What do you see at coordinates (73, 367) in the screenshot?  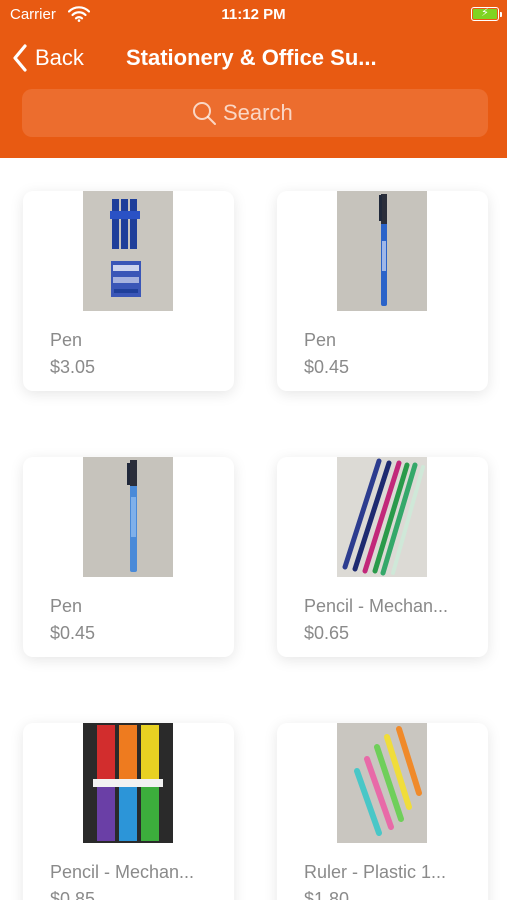 I see `product-price: $3.05` at bounding box center [73, 367].